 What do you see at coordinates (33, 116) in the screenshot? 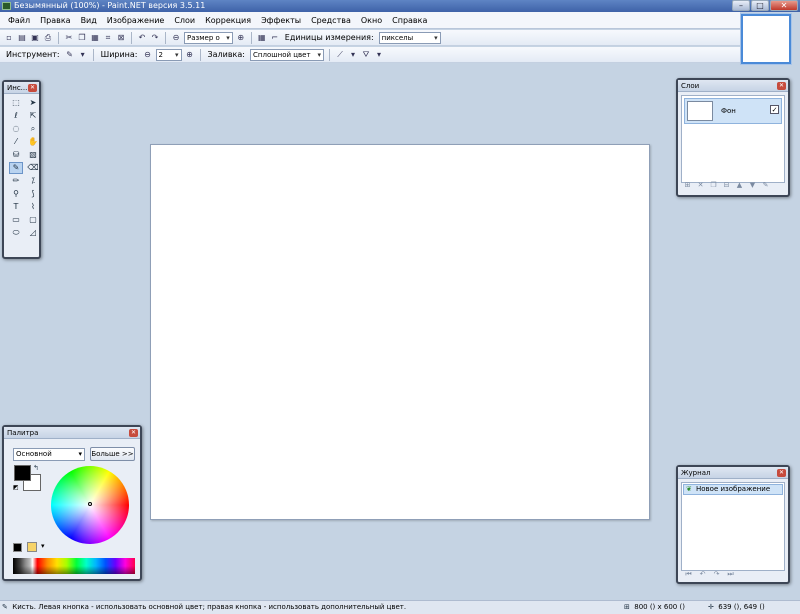
I see `move-selection-icon: ⇱` at bounding box center [33, 116].